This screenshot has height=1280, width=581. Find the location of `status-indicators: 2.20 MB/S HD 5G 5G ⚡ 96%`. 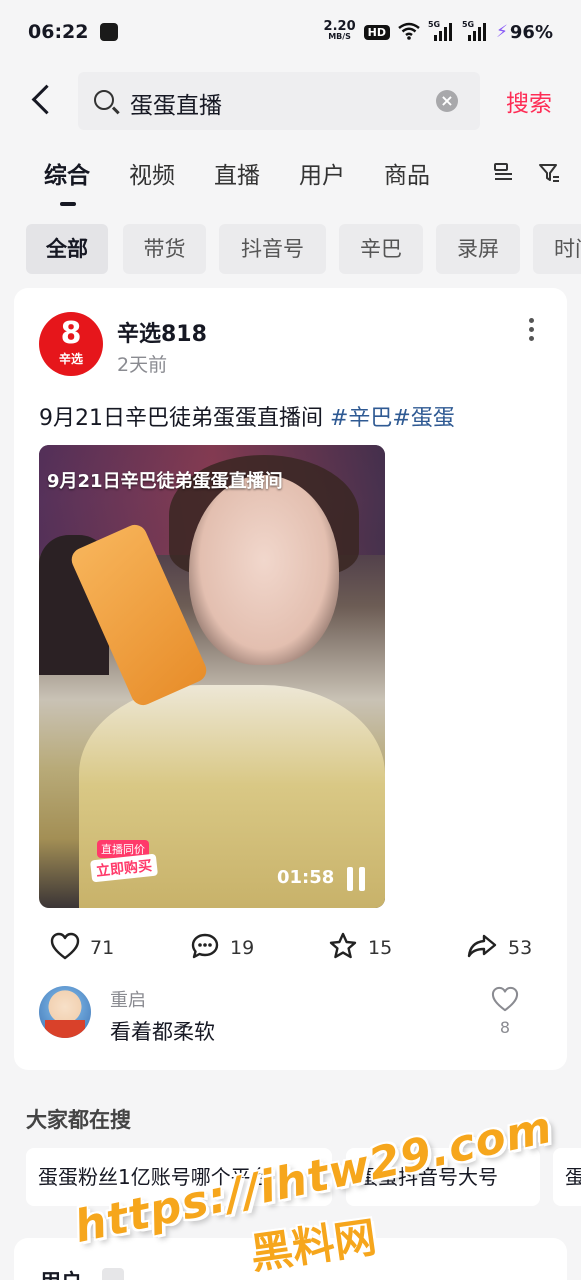

status-indicators: 2.20 MB/S HD 5G 5G ⚡ 96% is located at coordinates (438, 31).